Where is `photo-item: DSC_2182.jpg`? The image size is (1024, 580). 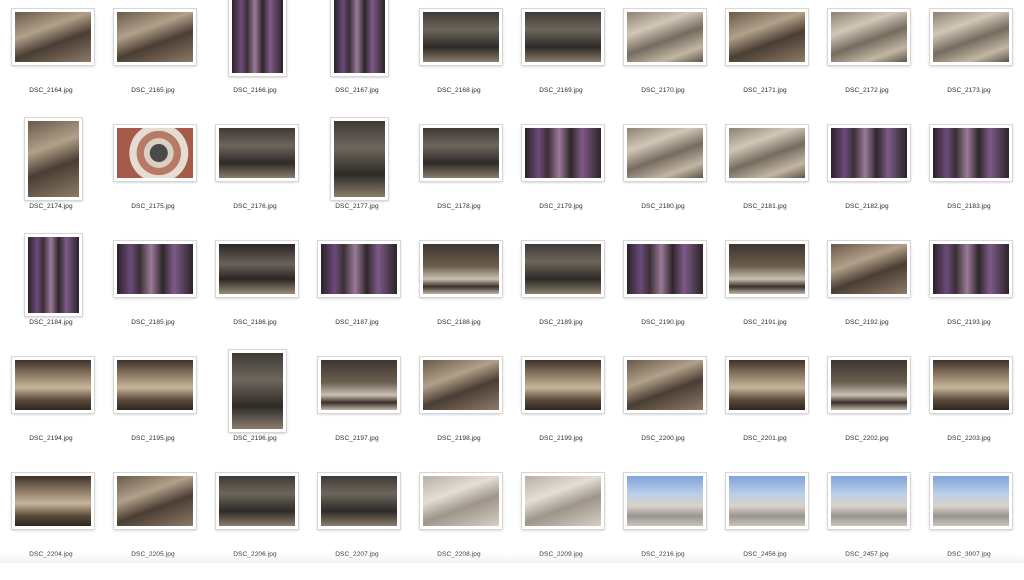 photo-item: DSC_2182.jpg is located at coordinates (867, 174).